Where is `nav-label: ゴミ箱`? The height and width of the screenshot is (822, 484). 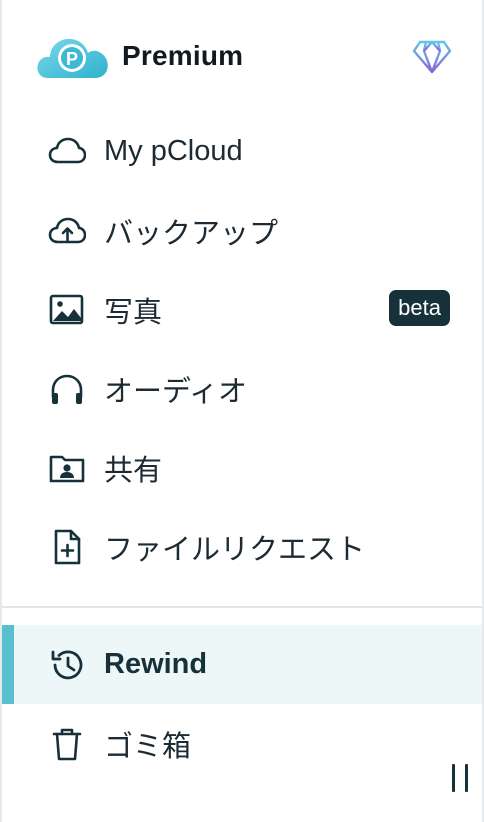
nav-label: ゴミ箱 is located at coordinates (148, 746).